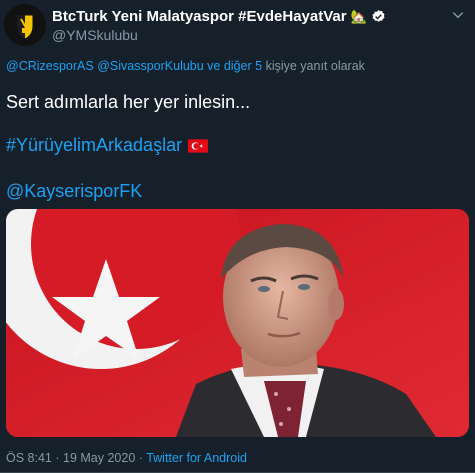  What do you see at coordinates (179, 66) in the screenshot?
I see `reply-mention-link: @SivassporKulubu ve diğer 5` at bounding box center [179, 66].